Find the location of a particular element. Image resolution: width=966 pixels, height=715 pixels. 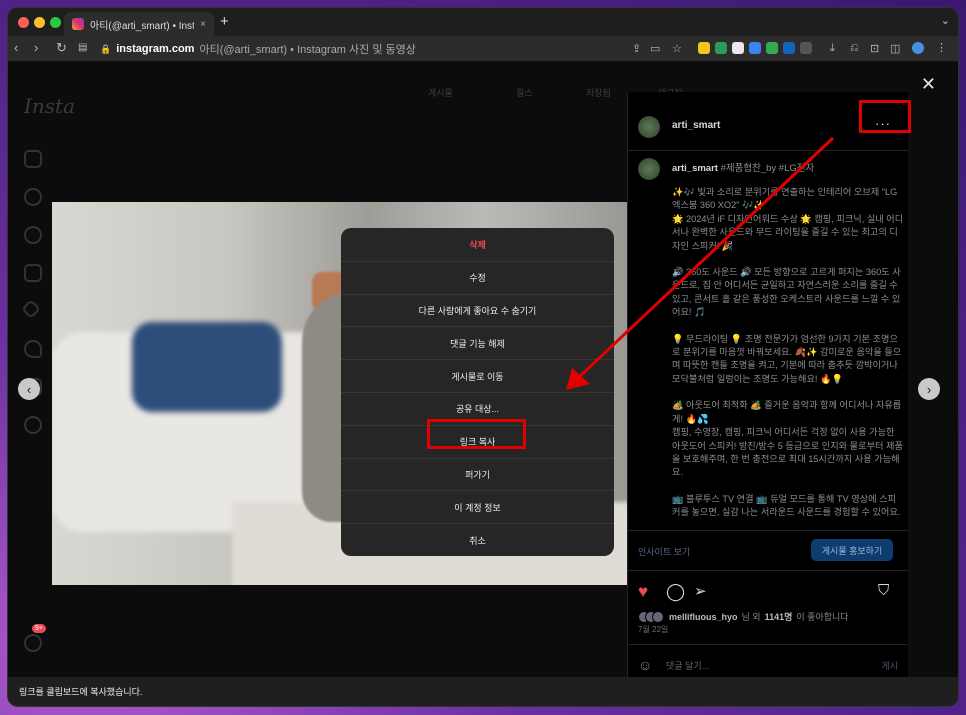

caption-tags: #제품협찬_by #LG전자 is located at coordinates (767, 168).